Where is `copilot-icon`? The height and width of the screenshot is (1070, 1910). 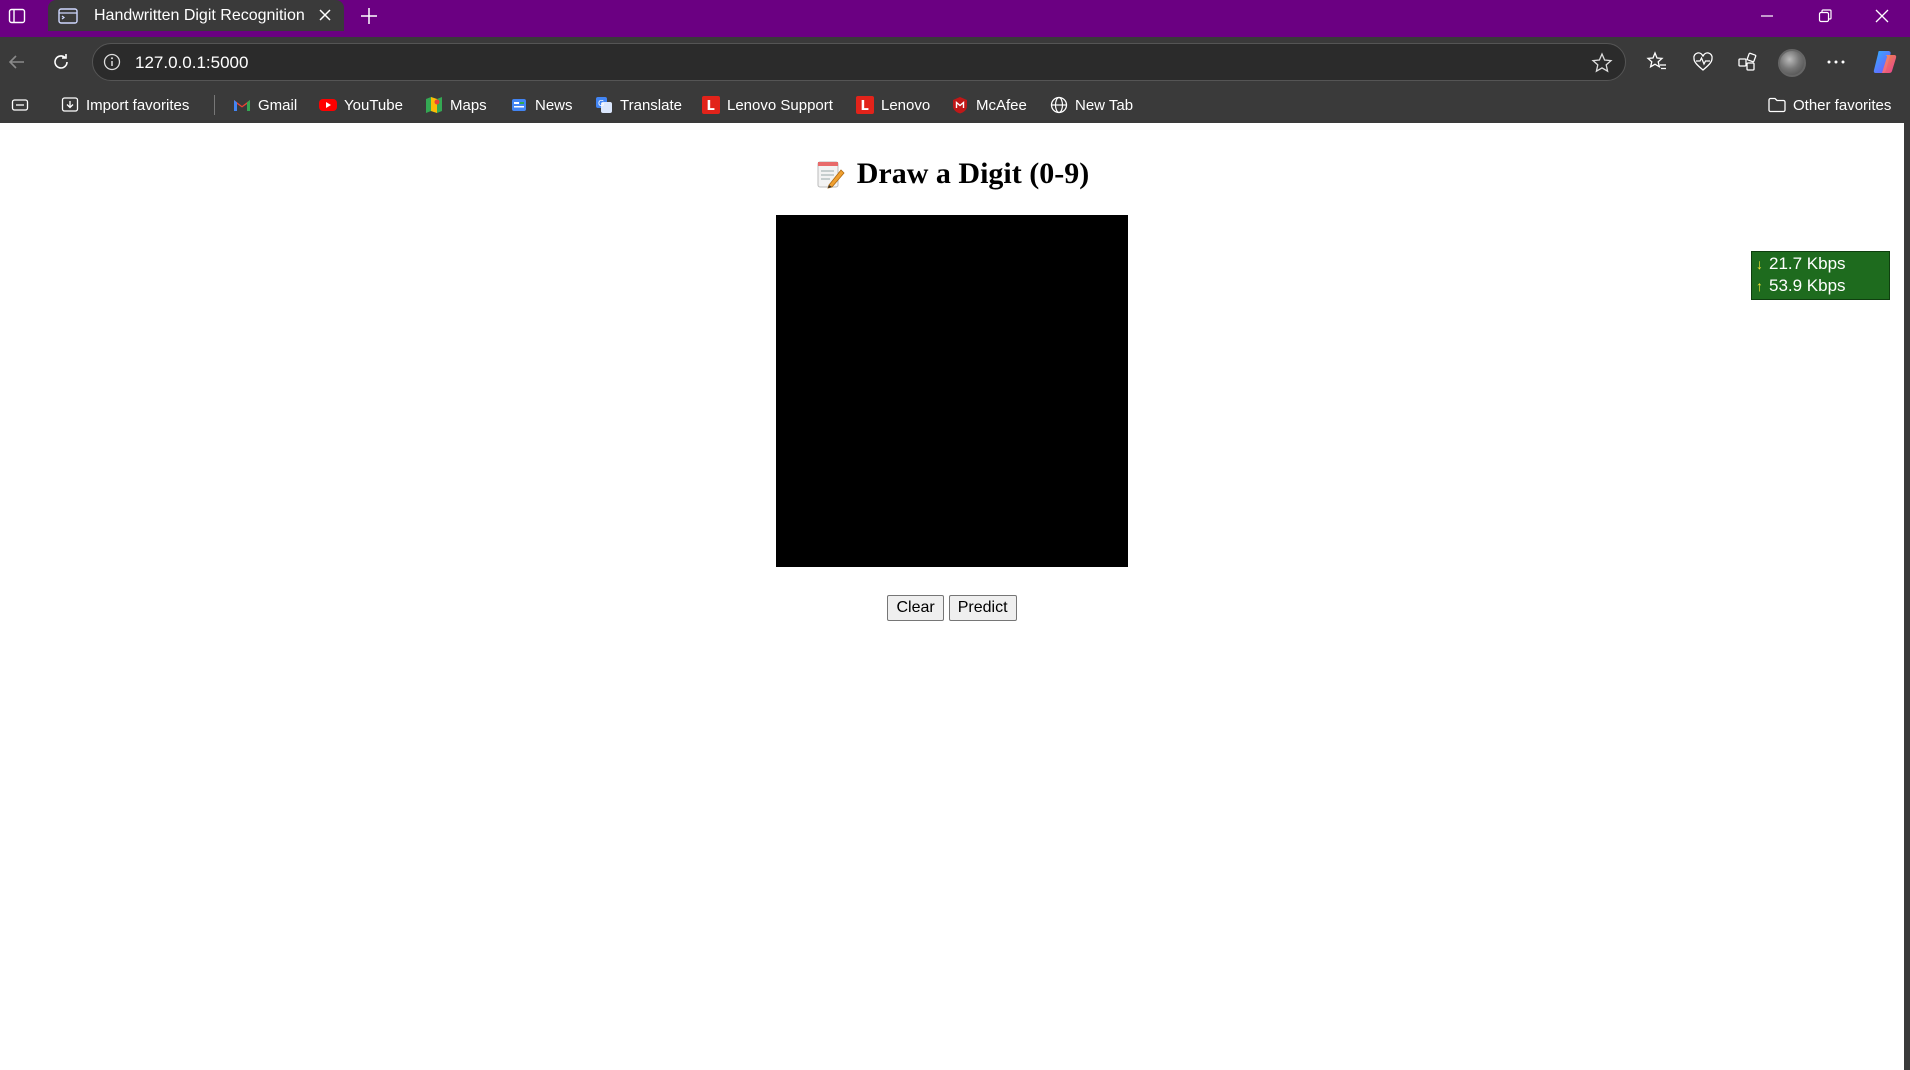 copilot-icon is located at coordinates (1885, 62).